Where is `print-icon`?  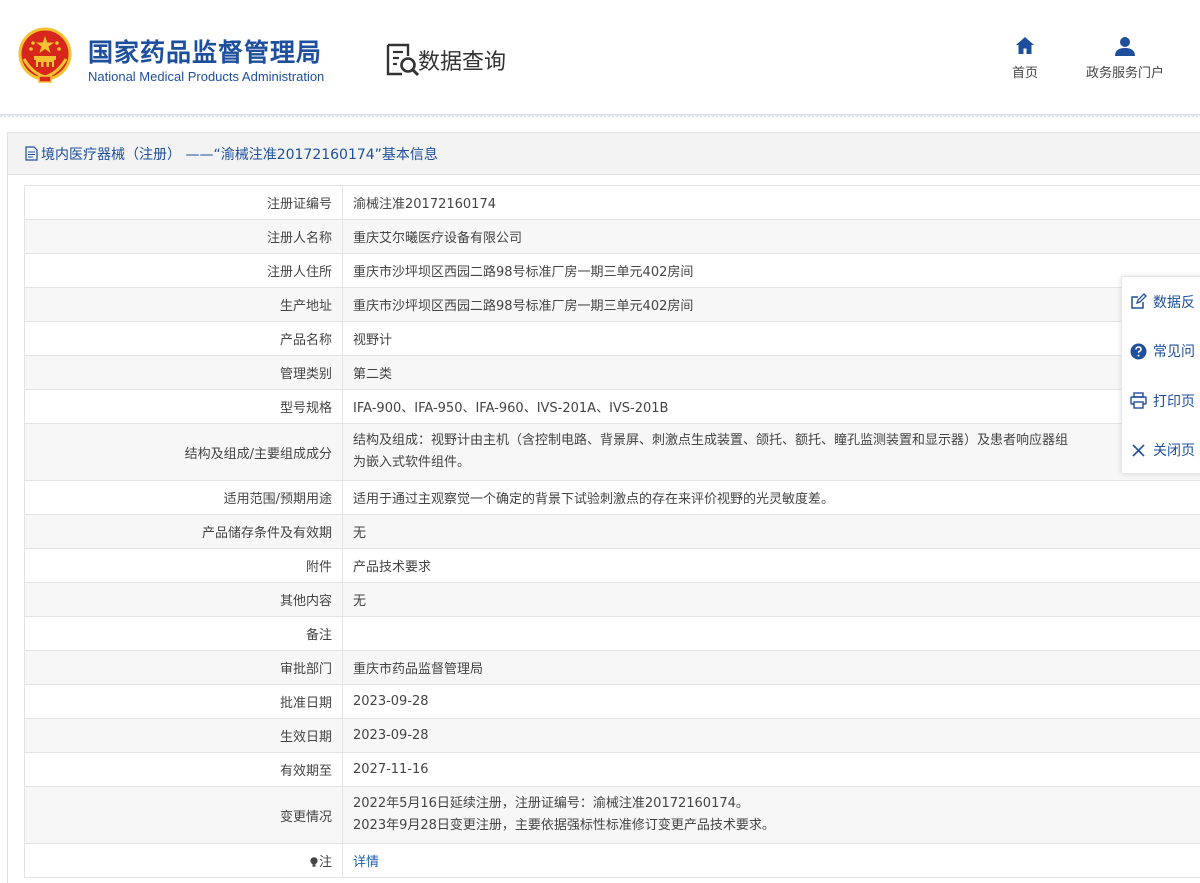 print-icon is located at coordinates (1138, 400).